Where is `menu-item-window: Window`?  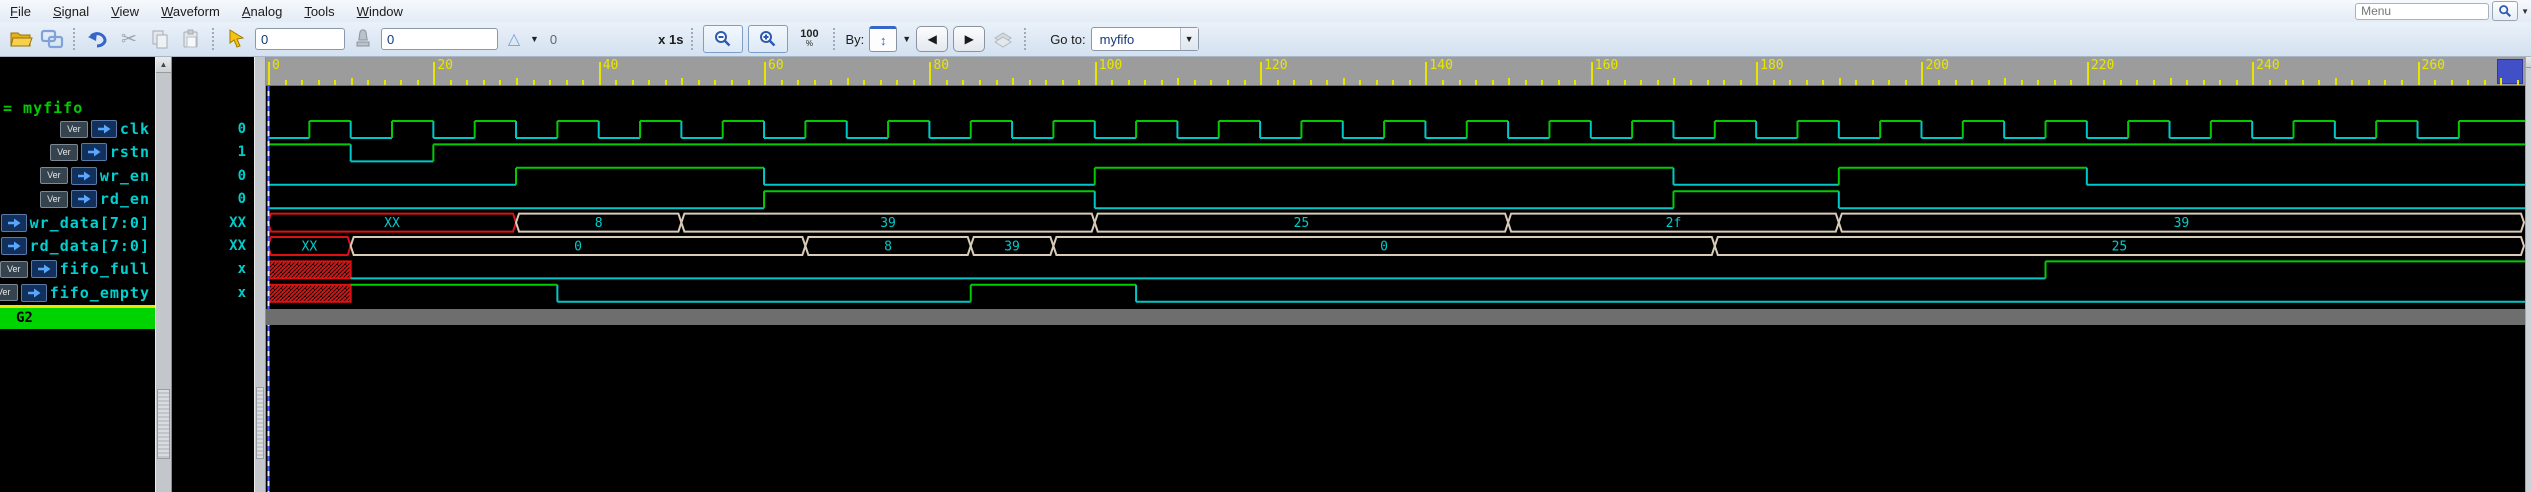
menu-item-window: Window is located at coordinates (380, 11).